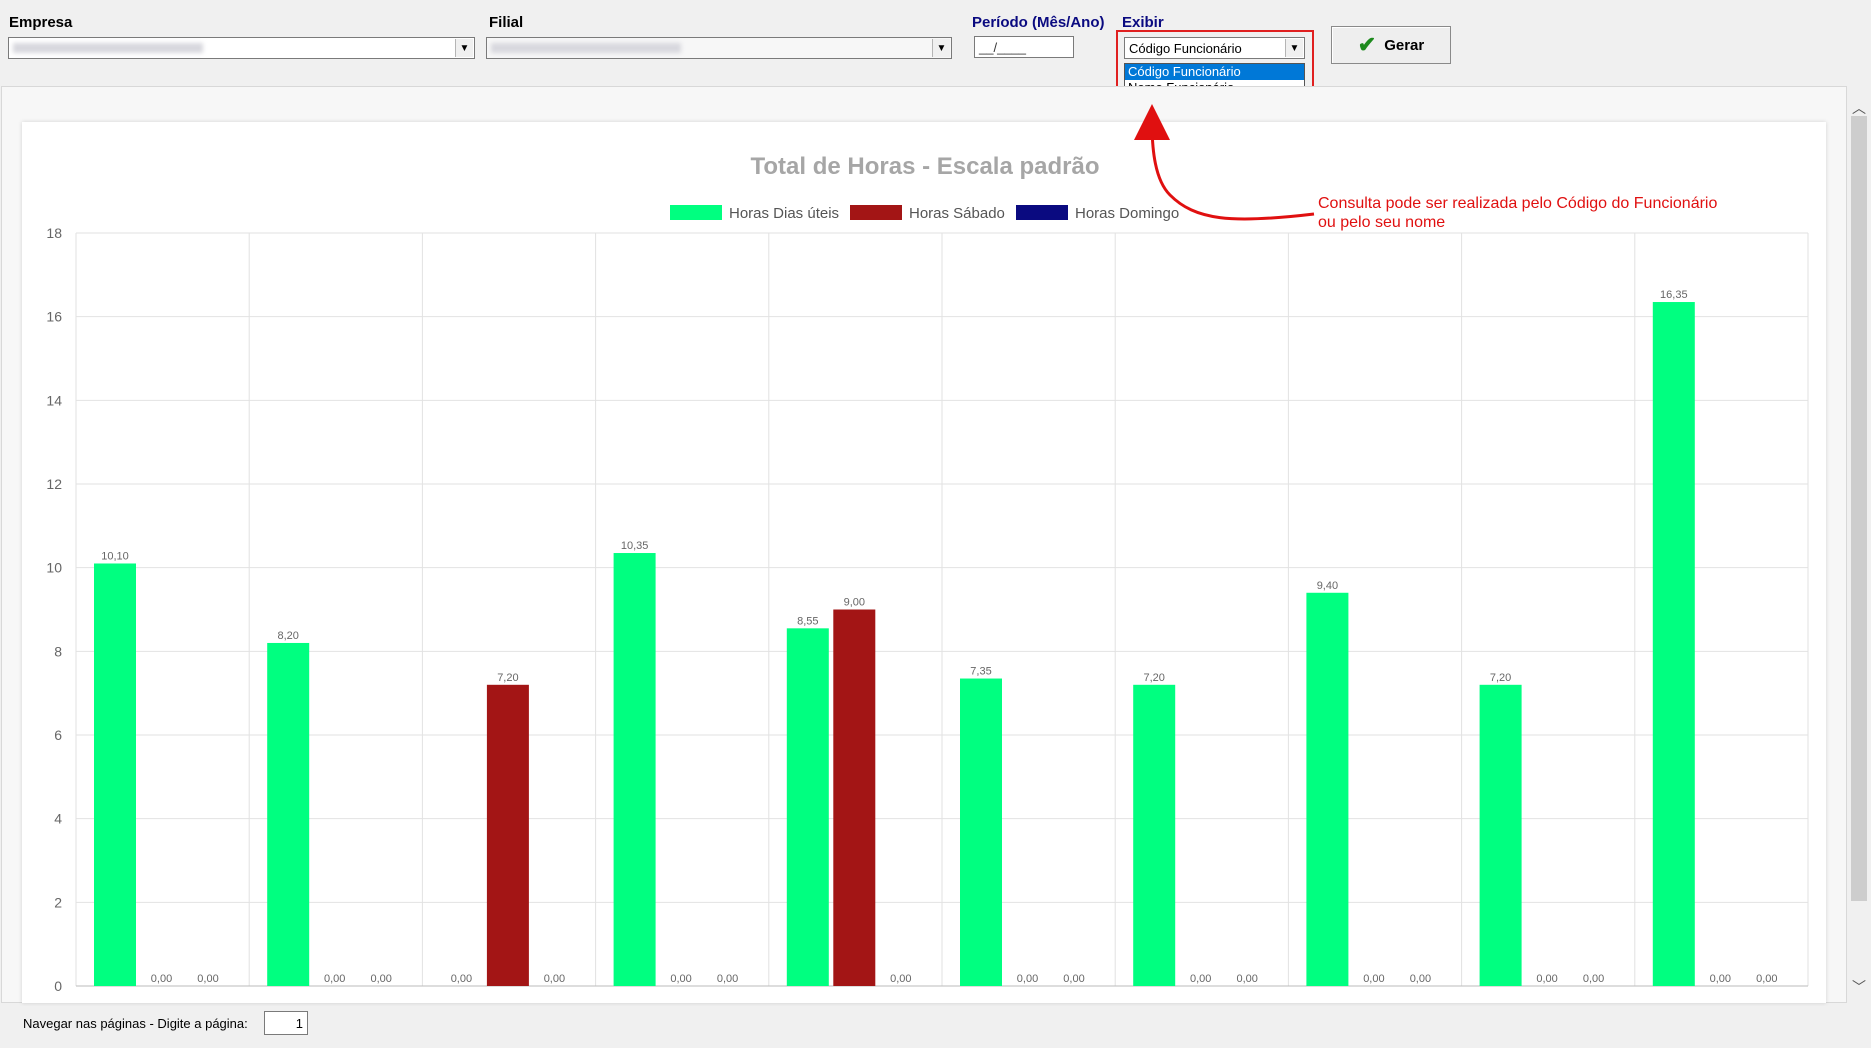 The image size is (1871, 1048). I want to click on chart-title: Total de Horas - Escala padrão, so click(925, 166).